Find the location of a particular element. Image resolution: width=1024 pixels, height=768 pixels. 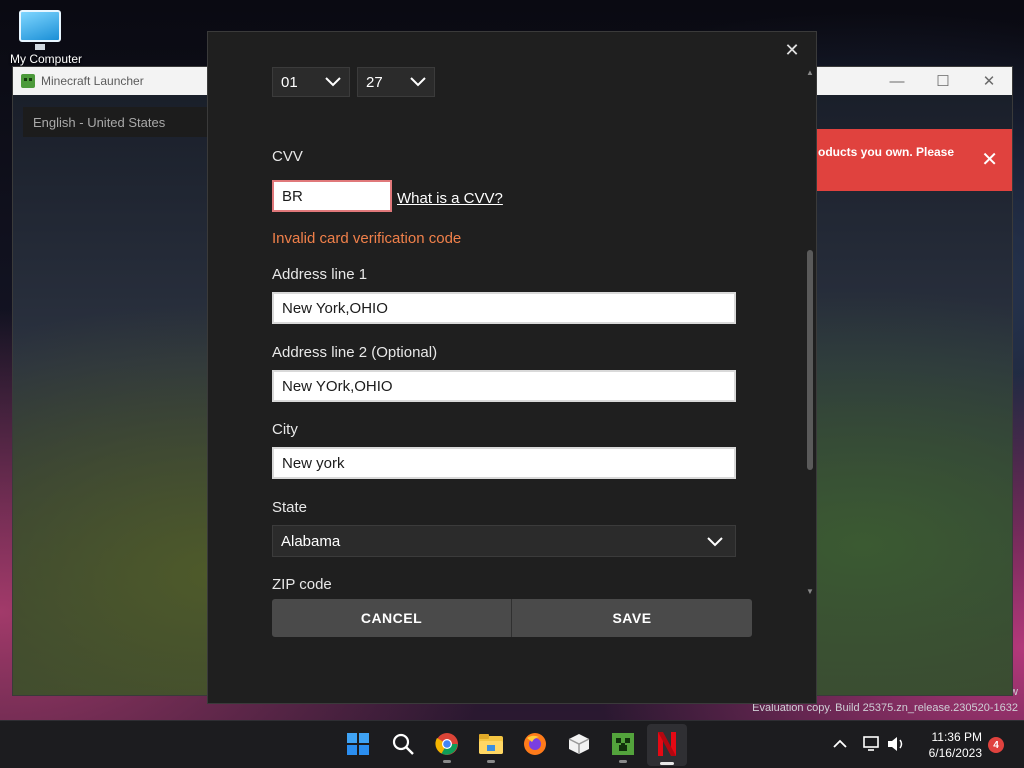

expiry-month-value: 01 is located at coordinates (289, 82).